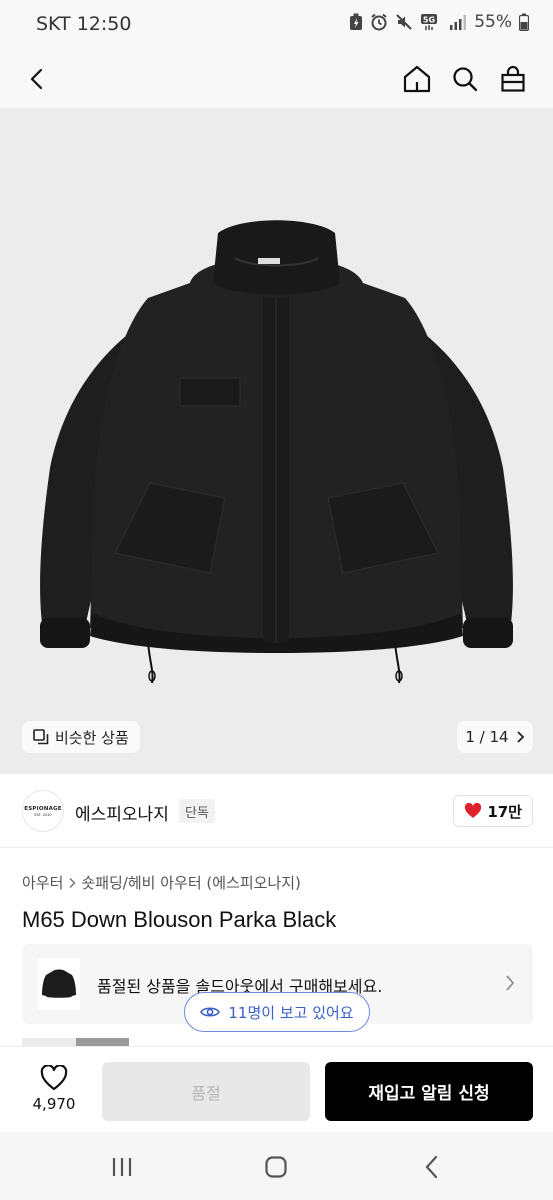 Image resolution: width=553 pixels, height=1200 pixels. I want to click on brand-logo: ESPIONAGE EST. 2010, so click(43, 811).